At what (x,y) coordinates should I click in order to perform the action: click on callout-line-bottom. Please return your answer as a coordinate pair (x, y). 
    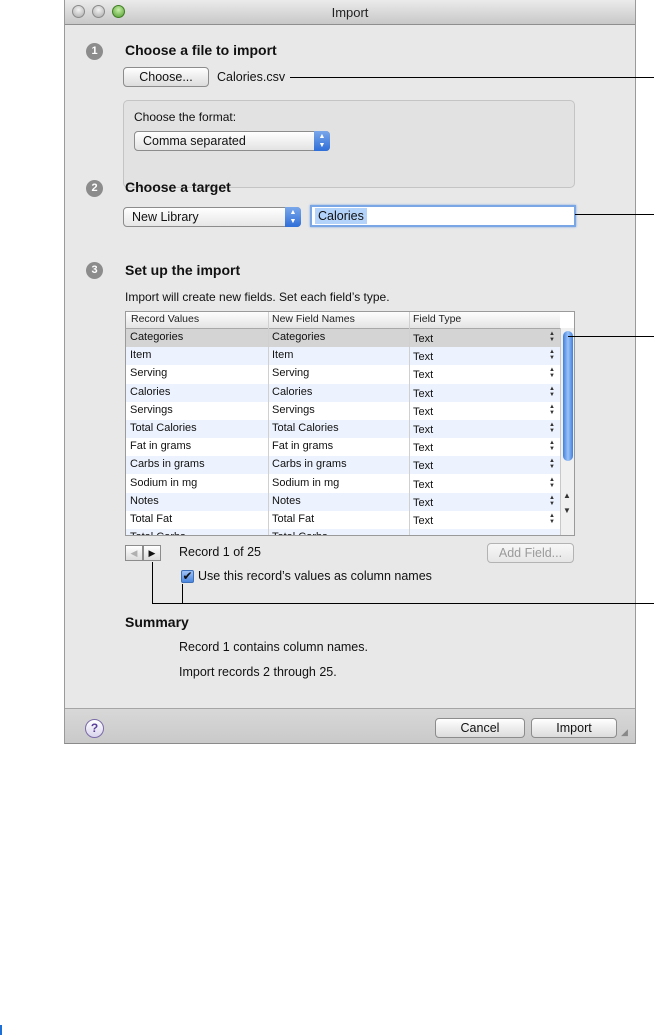
    Looking at the image, I should click on (403, 603).